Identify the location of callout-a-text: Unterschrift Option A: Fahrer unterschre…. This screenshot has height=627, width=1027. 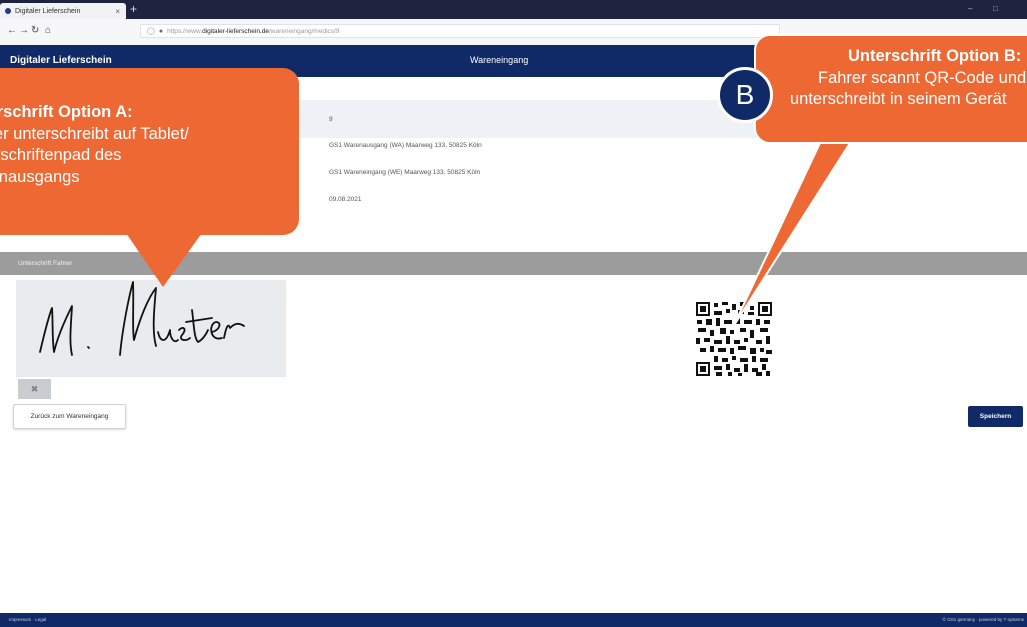
(150, 145).